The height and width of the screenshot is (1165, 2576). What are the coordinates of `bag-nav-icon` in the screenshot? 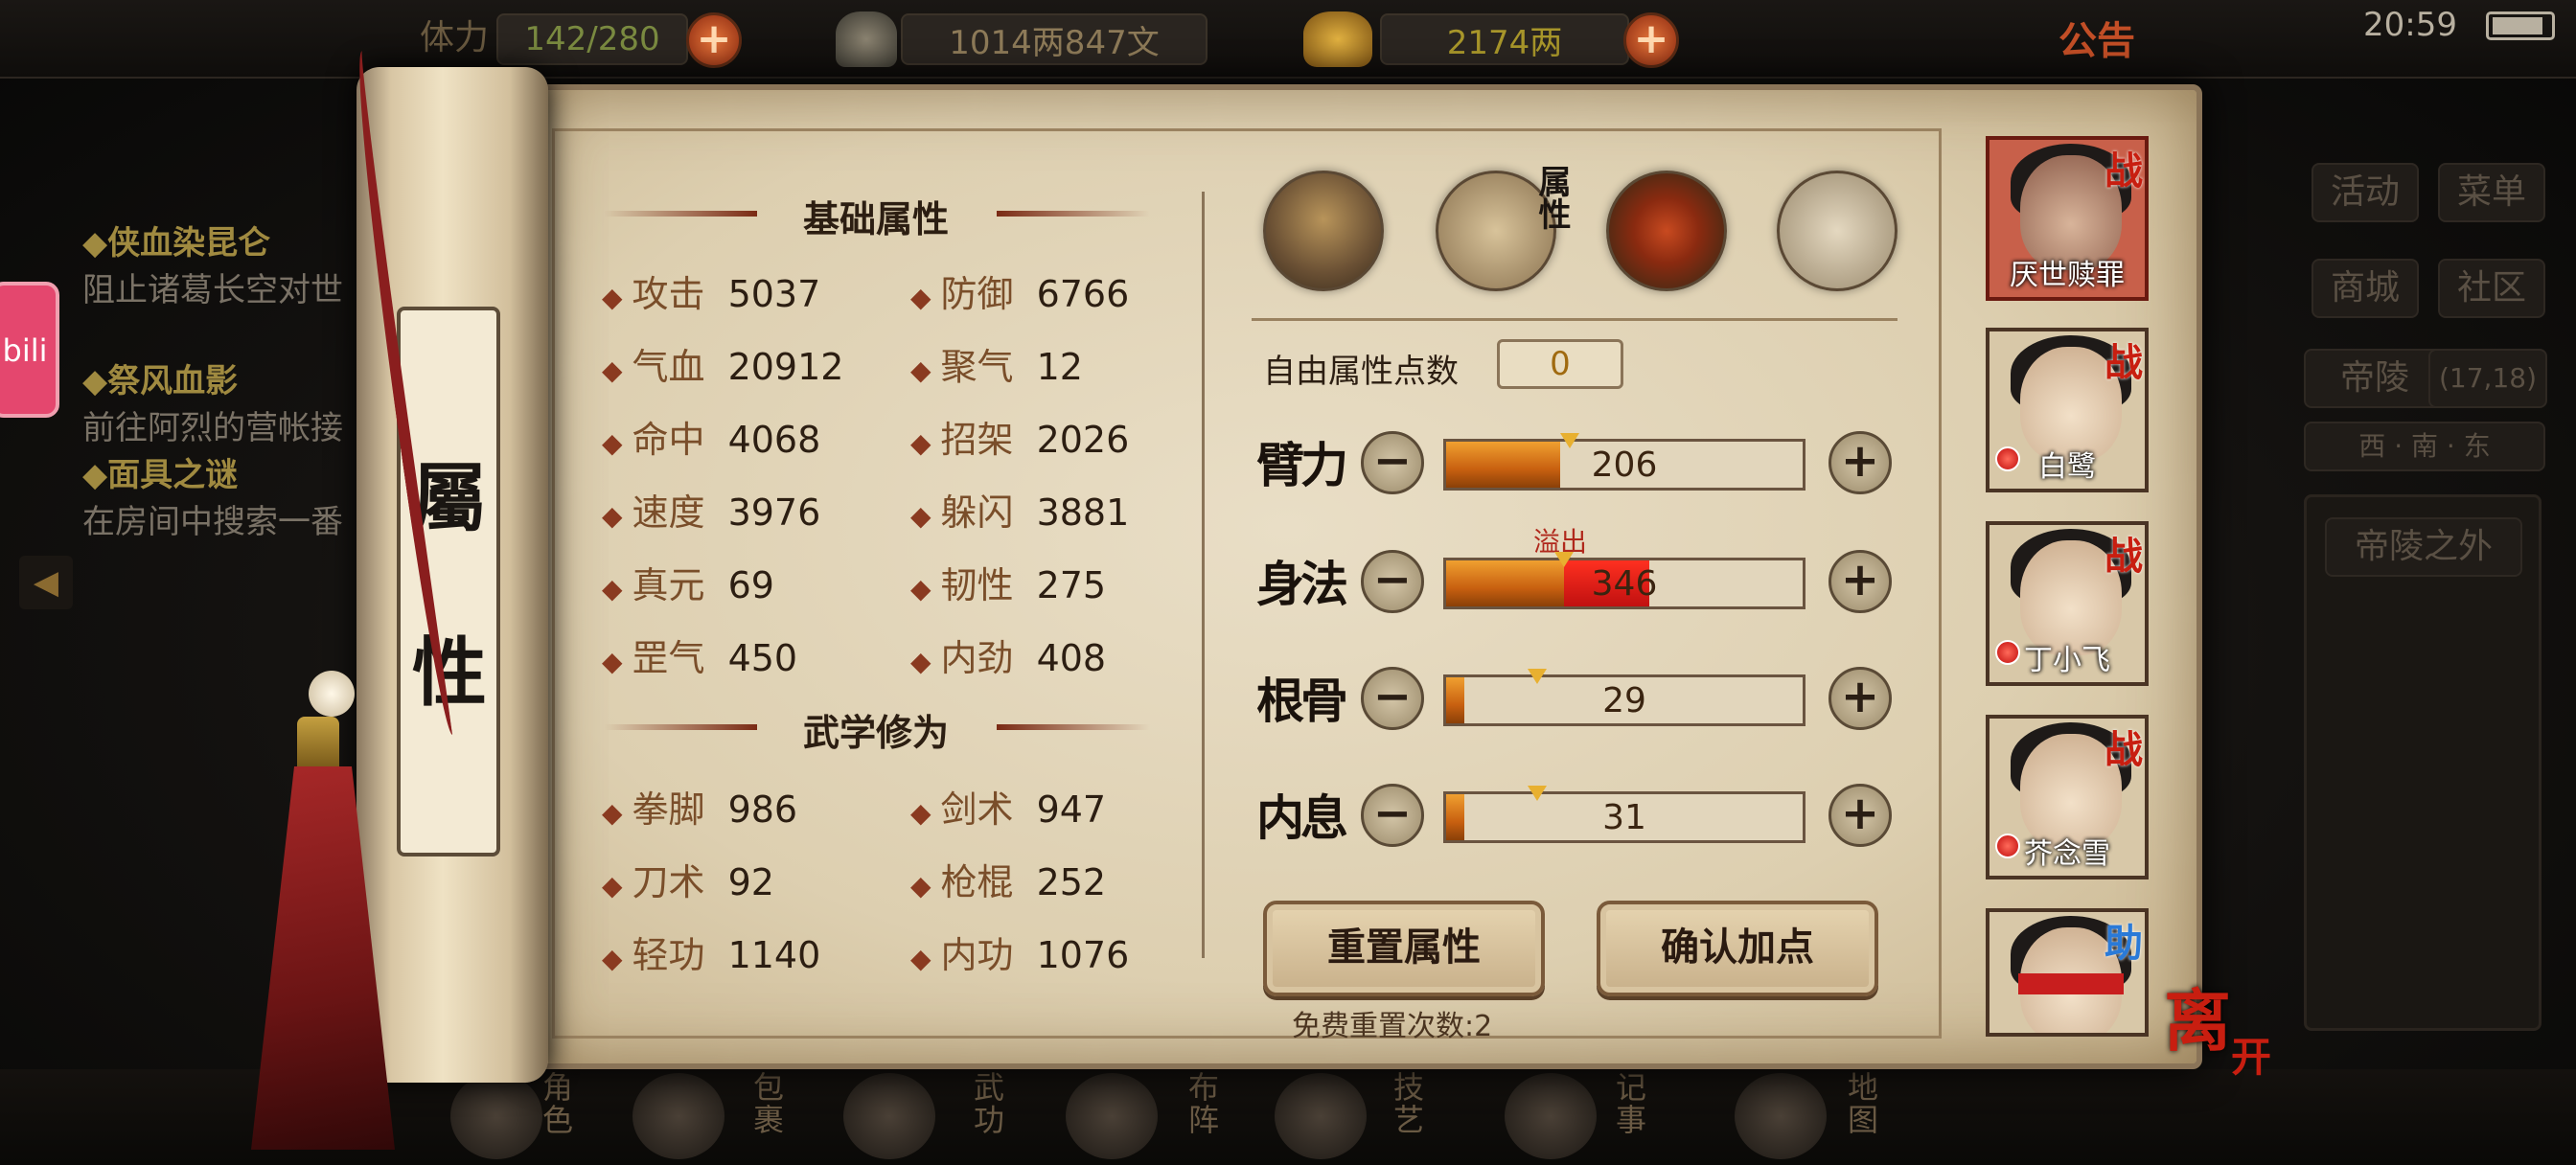 It's located at (678, 1116).